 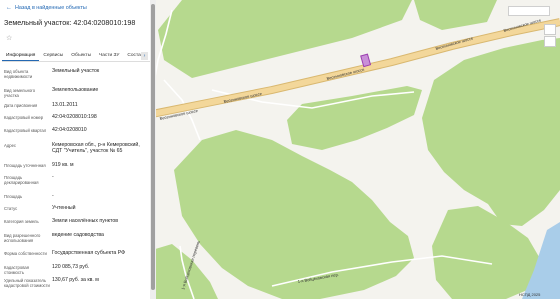 What do you see at coordinates (78, 235) in the screenshot?
I see `attr-value: ведение садоводства` at bounding box center [78, 235].